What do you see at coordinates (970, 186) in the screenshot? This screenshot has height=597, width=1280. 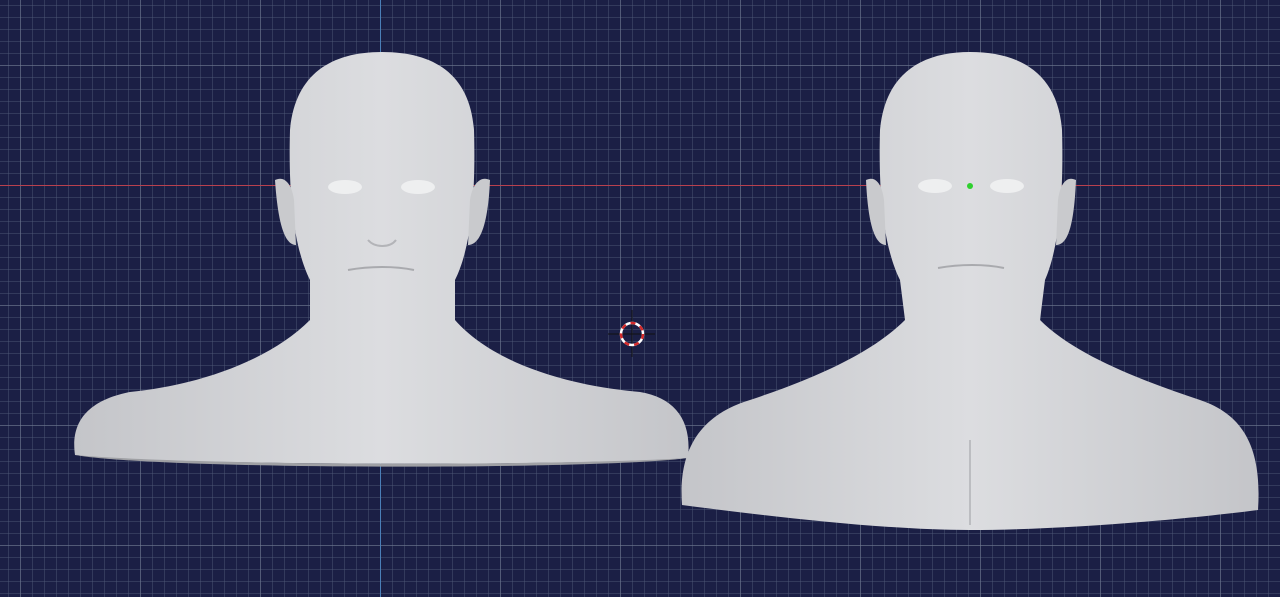 I see `object-origin-dot` at bounding box center [970, 186].